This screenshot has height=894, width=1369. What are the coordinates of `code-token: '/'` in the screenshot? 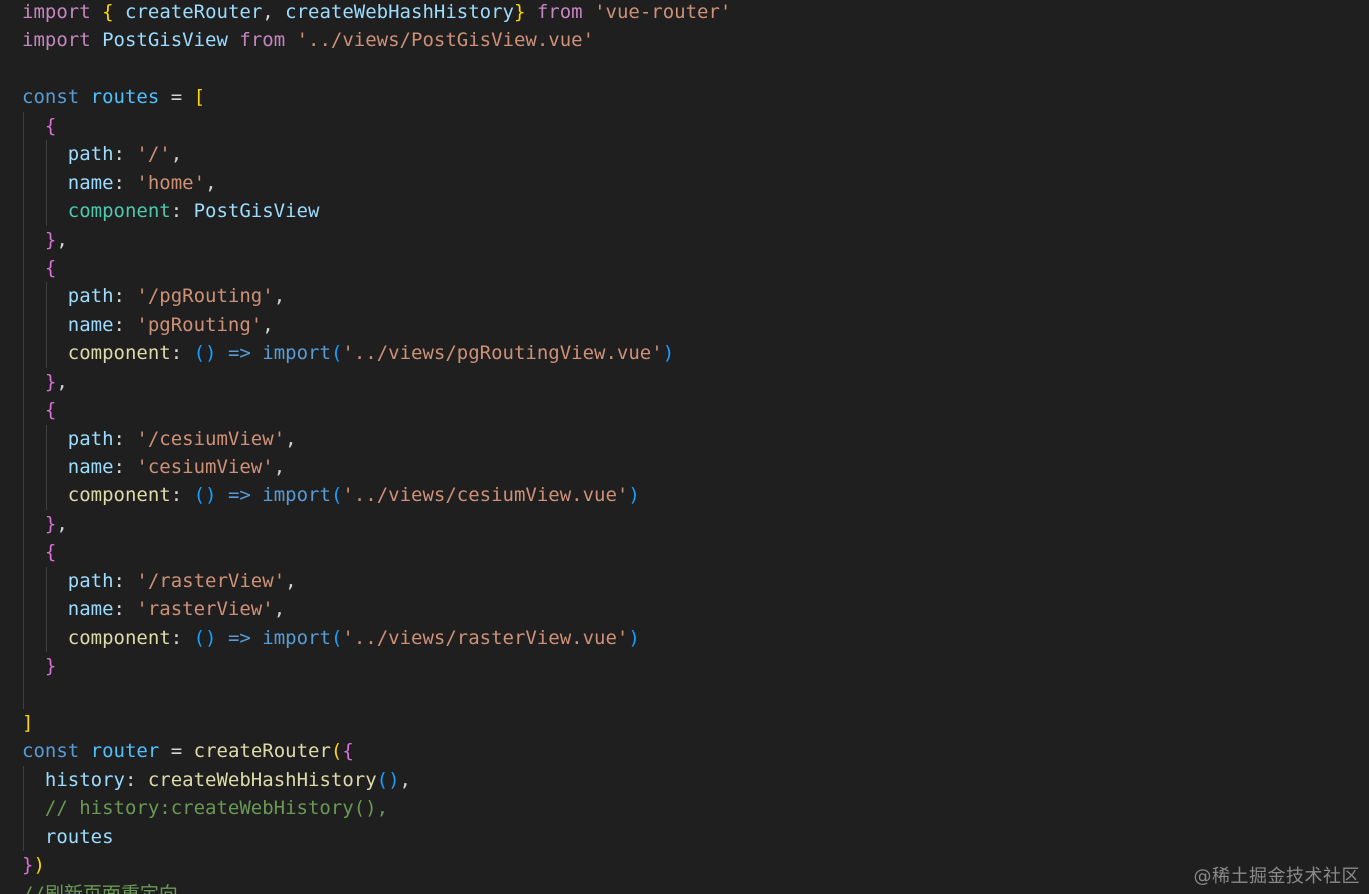 It's located at (153, 154).